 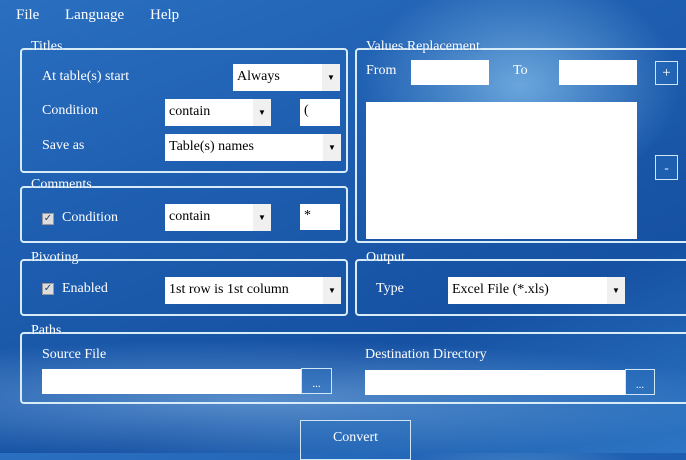 What do you see at coordinates (286, 77) in the screenshot?
I see `at-start-select: Always ▼` at bounding box center [286, 77].